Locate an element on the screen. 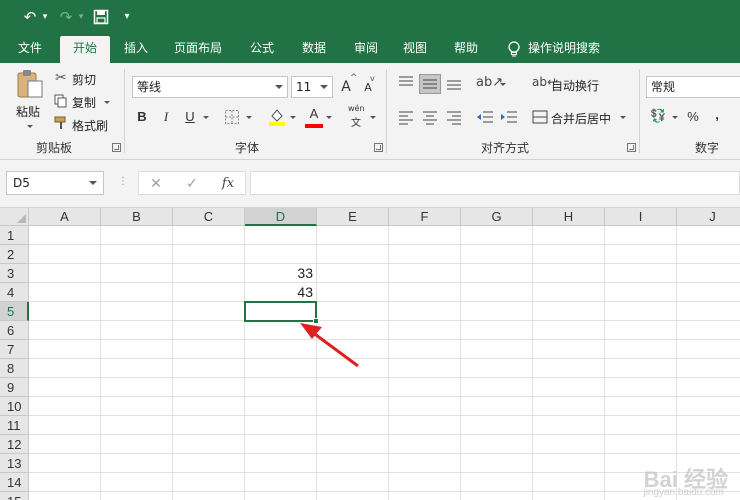 The height and width of the screenshot is (500, 740). tab-file: 文件 is located at coordinates (30, 49).